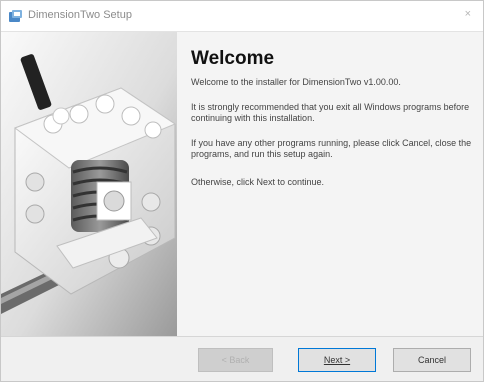 The width and height of the screenshot is (484, 382). What do you see at coordinates (235, 360) in the screenshot?
I see `back-button: < Back` at bounding box center [235, 360].